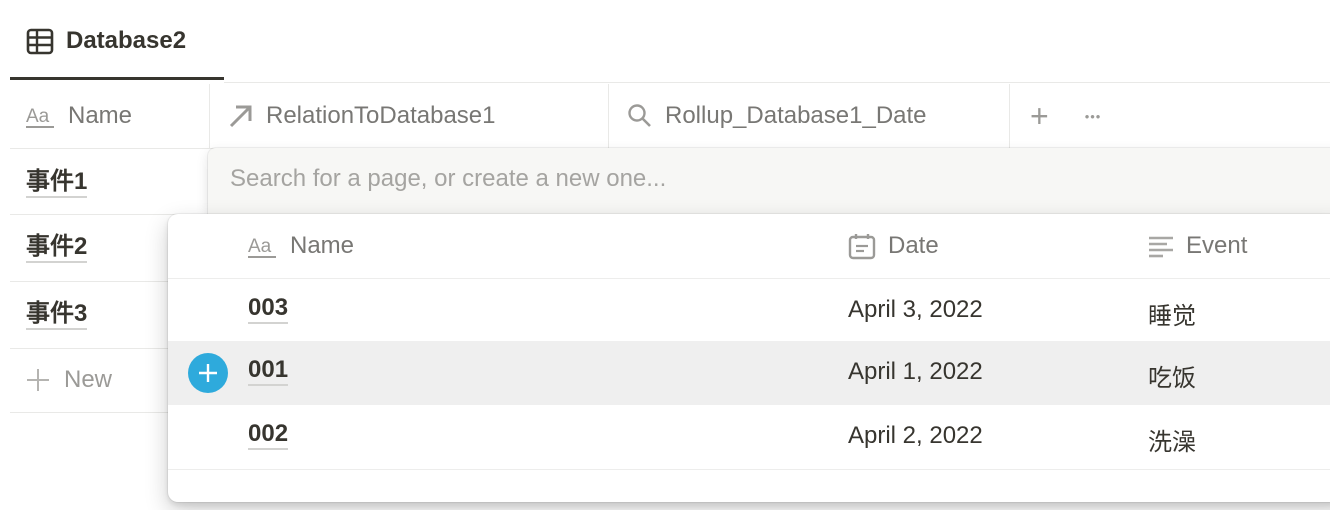 Image resolution: width=1330 pixels, height=510 pixels. I want to click on relation-arrow-icon, so click(241, 116).